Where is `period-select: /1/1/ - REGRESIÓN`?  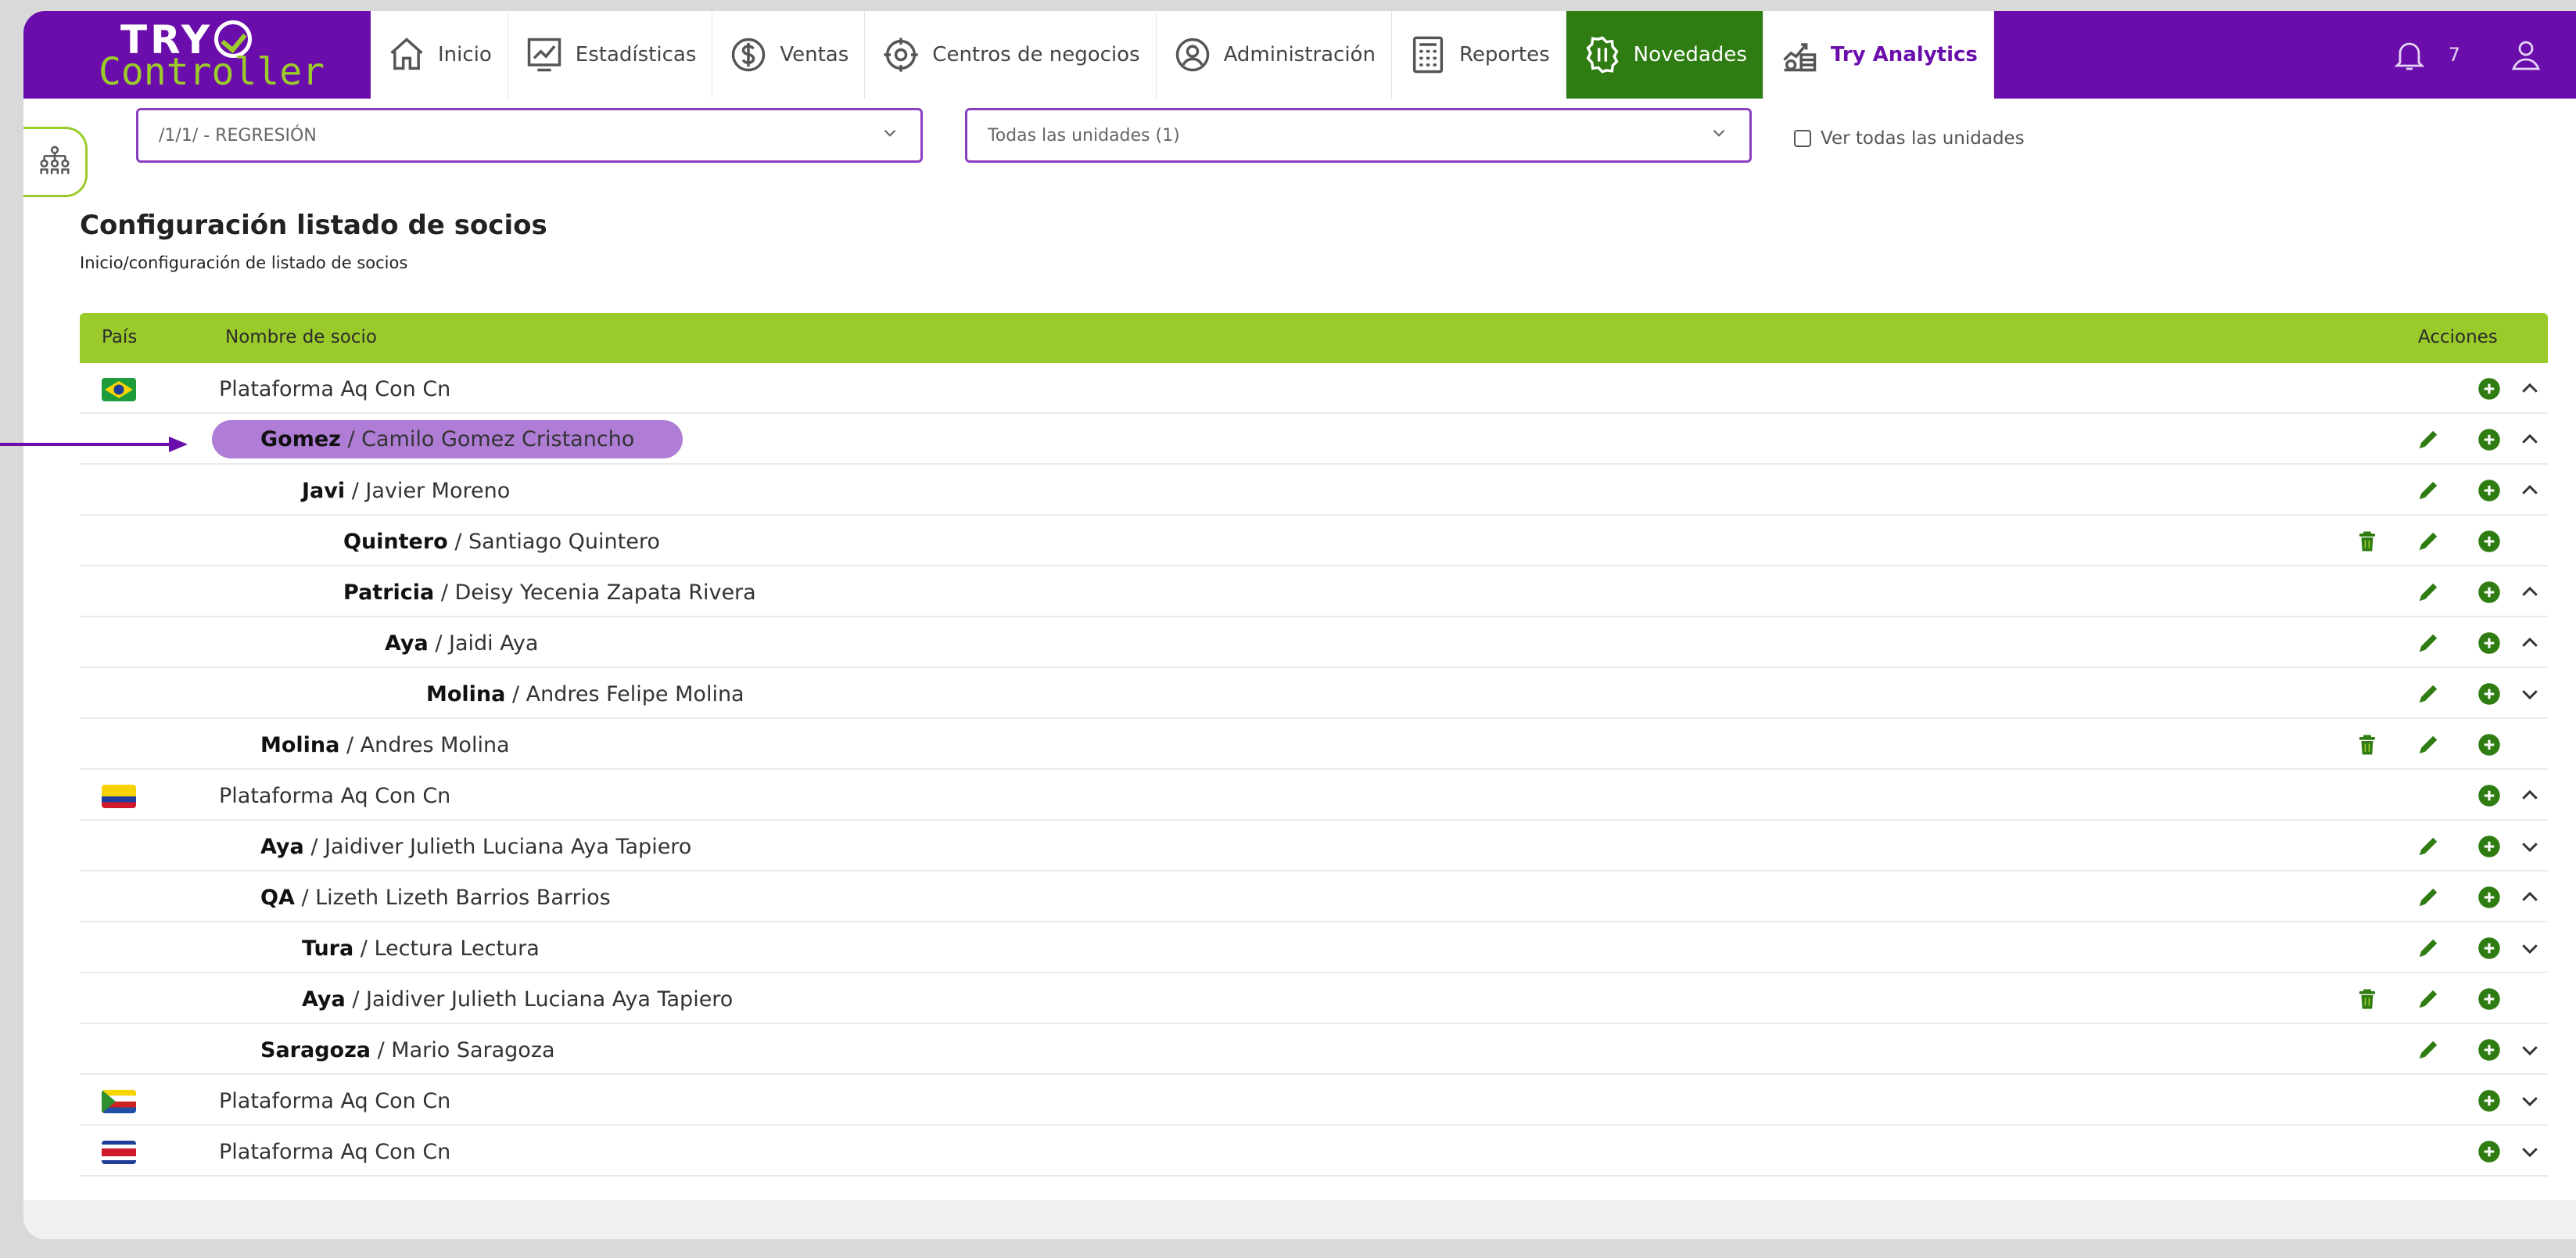 period-select: /1/1/ - REGRESIÓN is located at coordinates (529, 135).